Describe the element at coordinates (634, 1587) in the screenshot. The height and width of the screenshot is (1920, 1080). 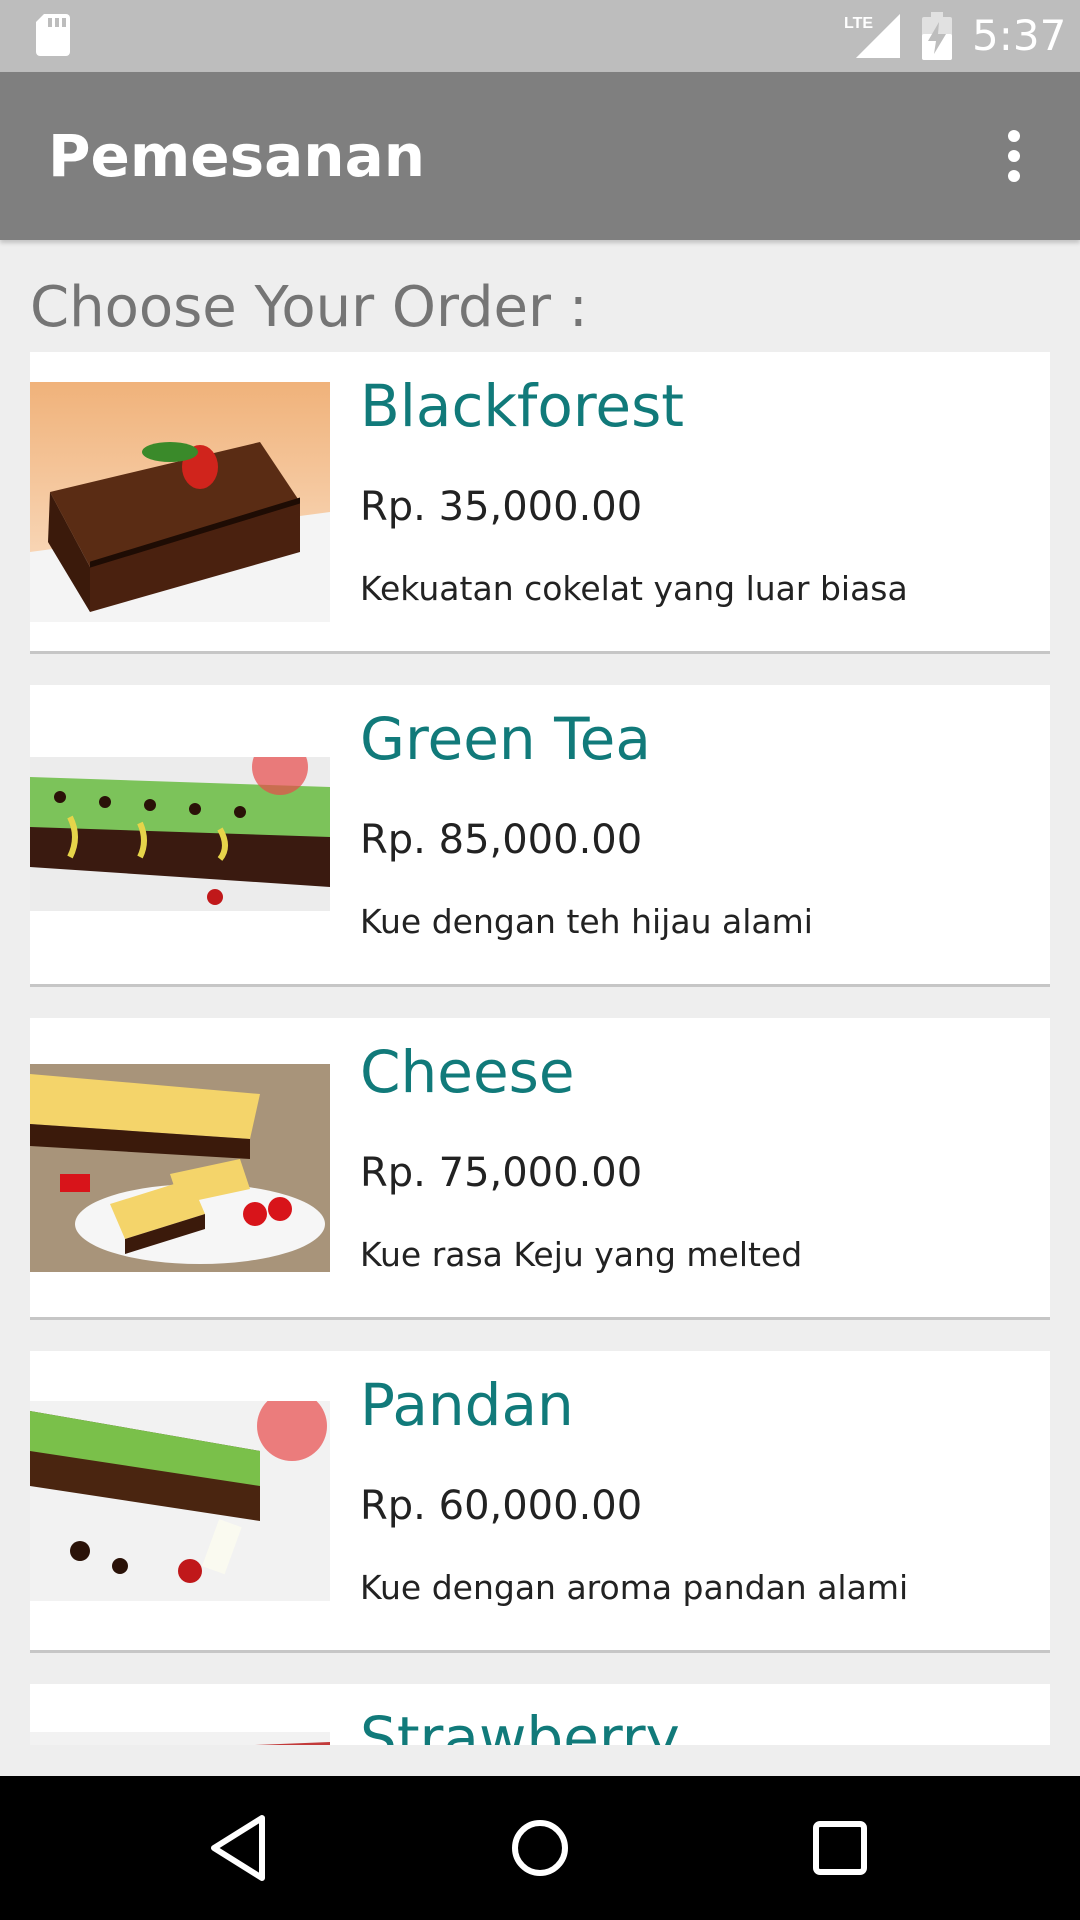
I see `item-description: Kue dengan aroma pandan alami` at that location.